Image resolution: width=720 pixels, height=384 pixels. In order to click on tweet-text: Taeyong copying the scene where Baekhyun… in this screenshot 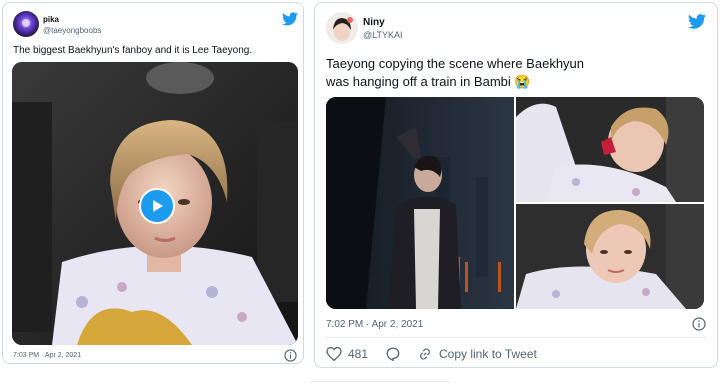, I will do `click(455, 72)`.